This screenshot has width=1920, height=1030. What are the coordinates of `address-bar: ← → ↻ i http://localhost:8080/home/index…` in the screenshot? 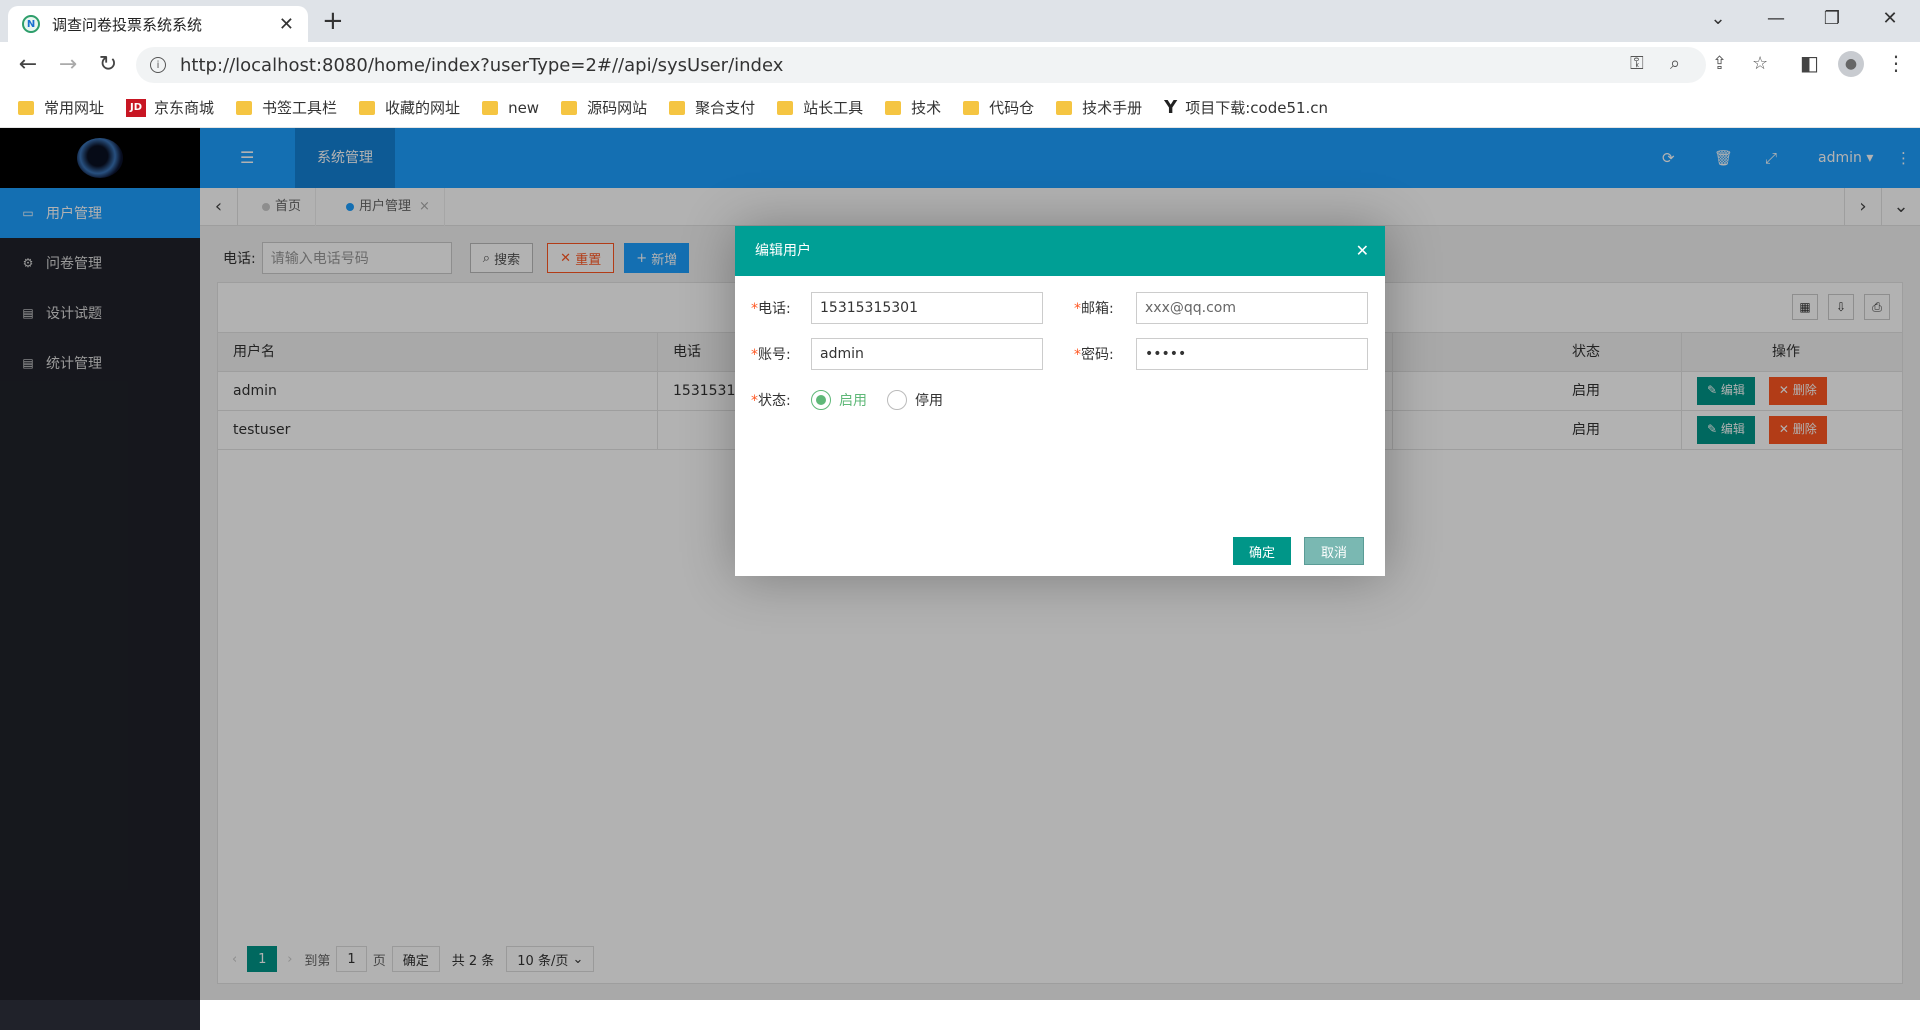 It's located at (960, 65).